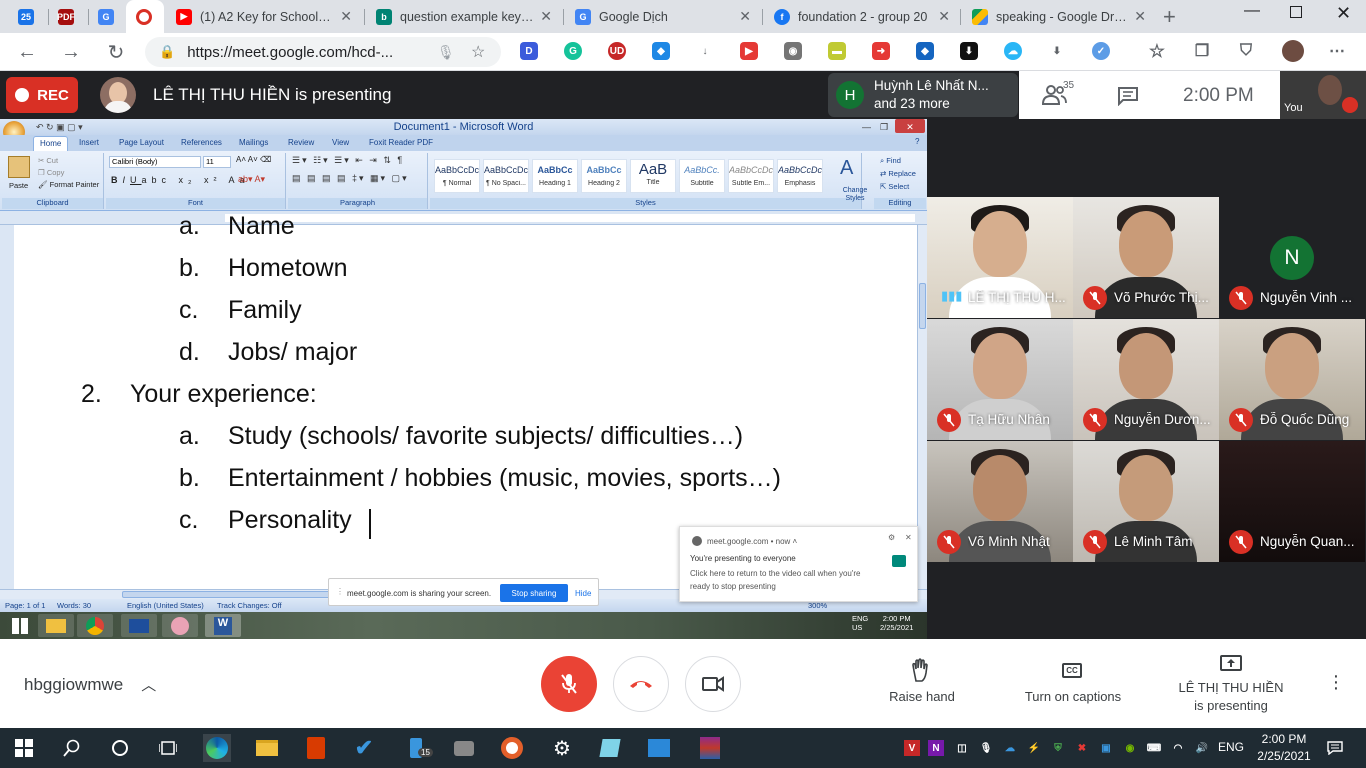  I want to click on start-icon, so click(20, 625).